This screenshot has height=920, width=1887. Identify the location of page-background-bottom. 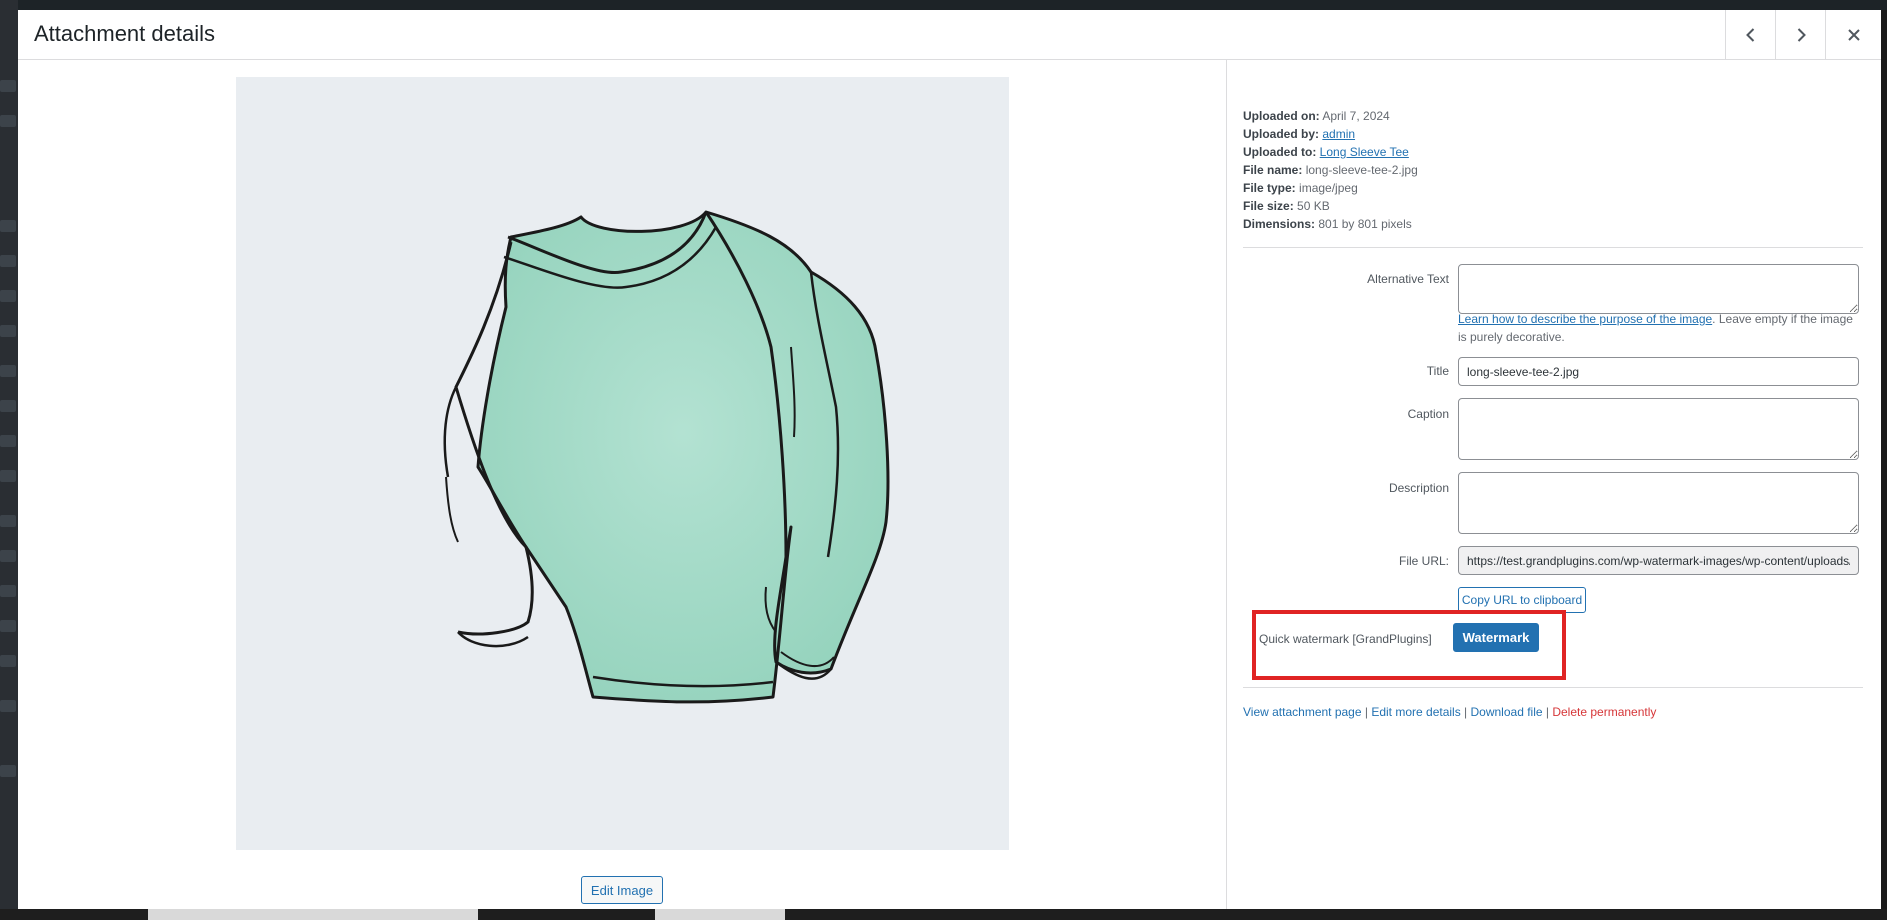
(943, 914).